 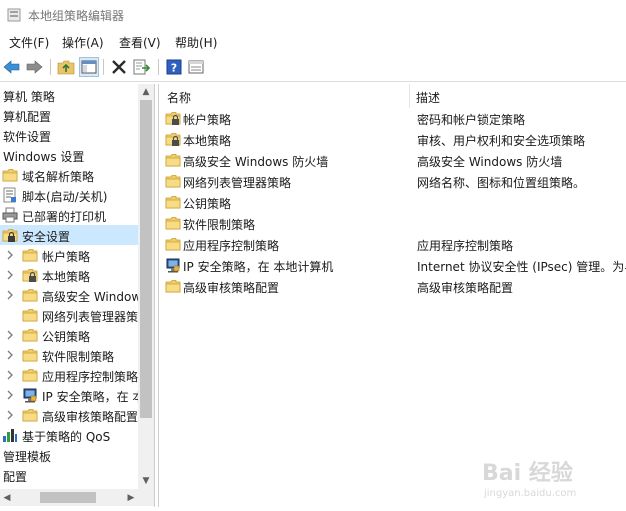 I want to click on tree-item: 高级审核策略配置, so click(x=69, y=415).